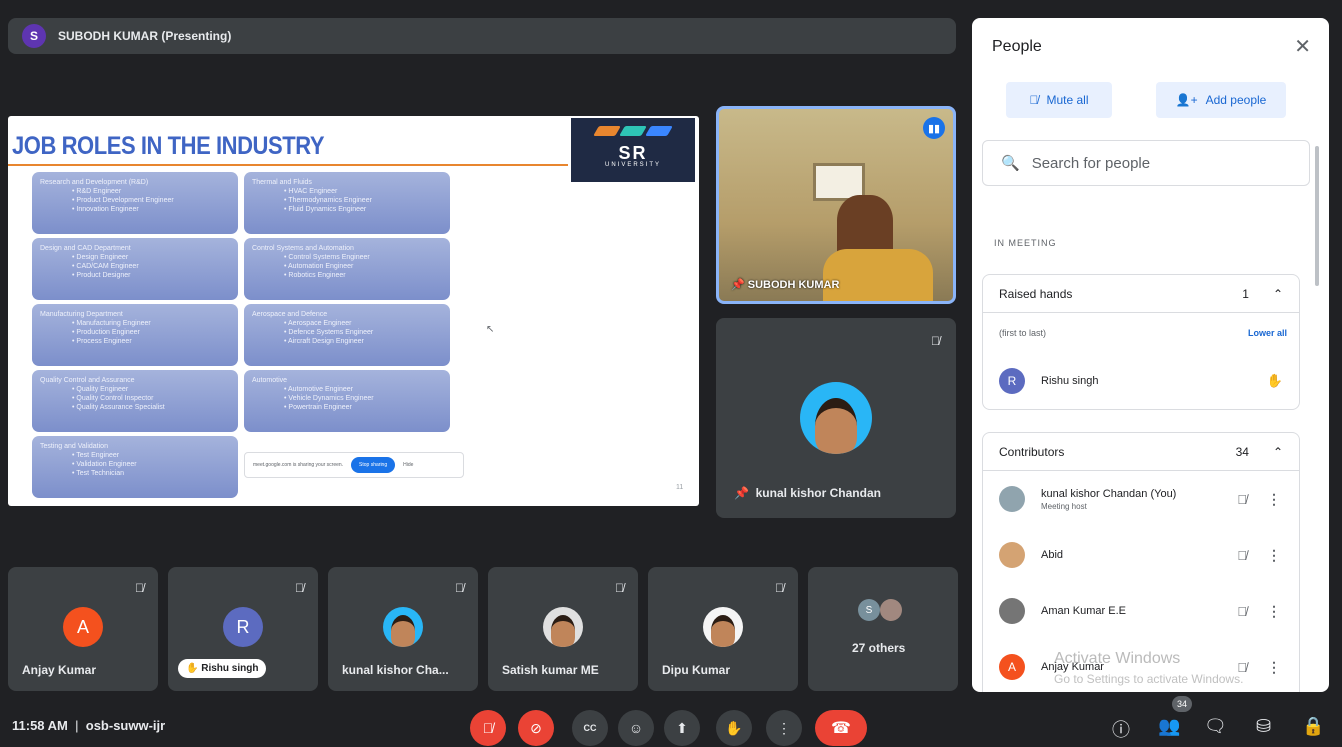 This screenshot has height=747, width=1342. I want to click on video-tile-kunal: 🎙̸ 📌 kunal kishor Chandan, so click(836, 418).